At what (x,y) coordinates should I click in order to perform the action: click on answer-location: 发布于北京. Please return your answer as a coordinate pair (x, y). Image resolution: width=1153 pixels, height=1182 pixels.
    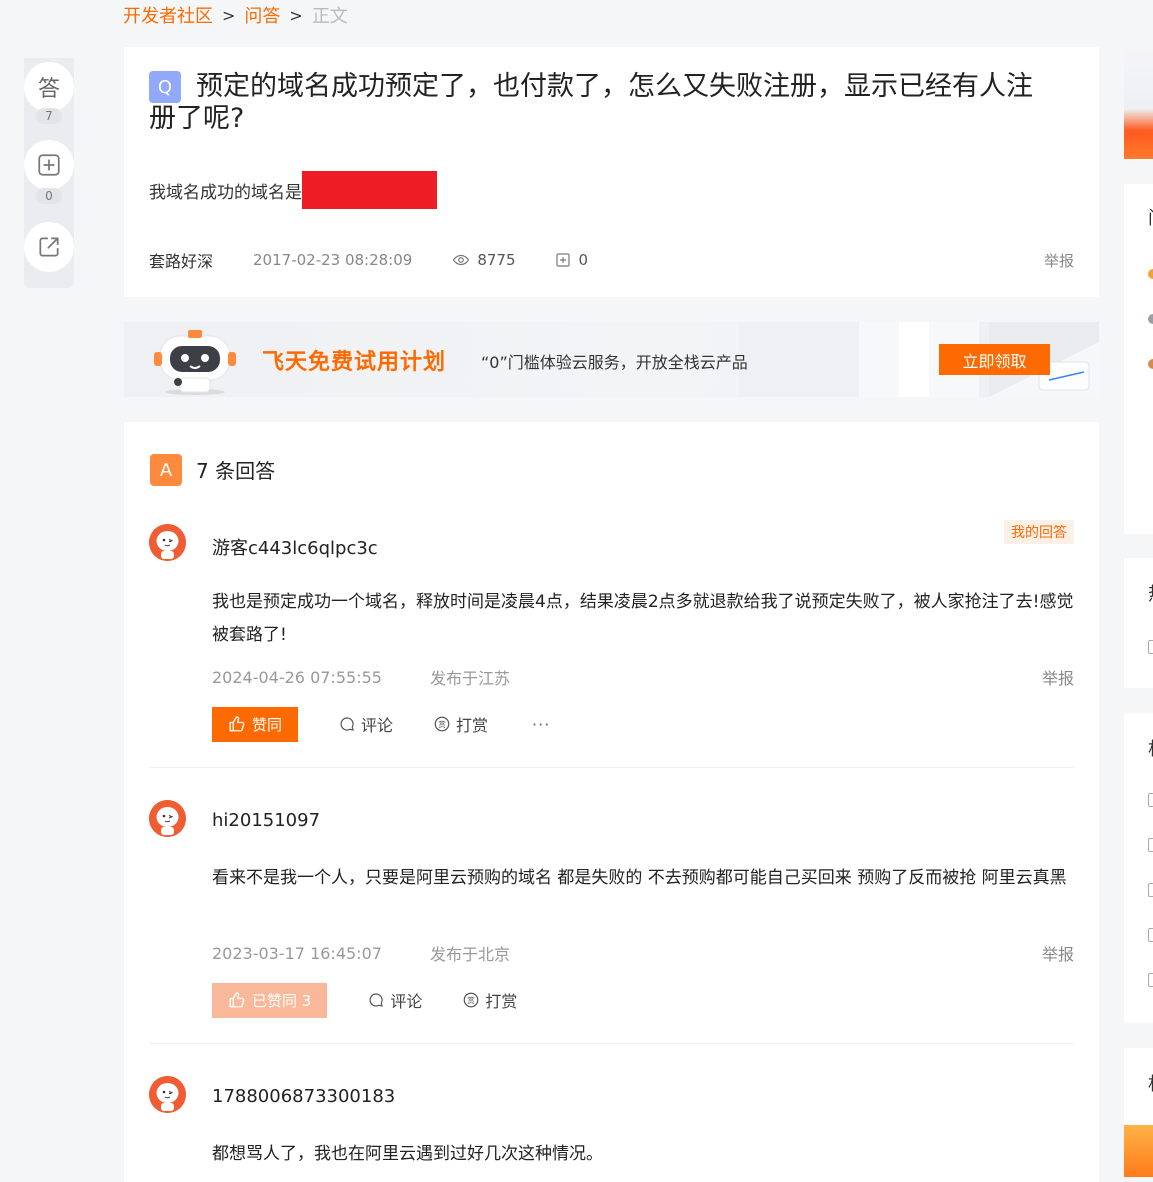
    Looking at the image, I should click on (469, 954).